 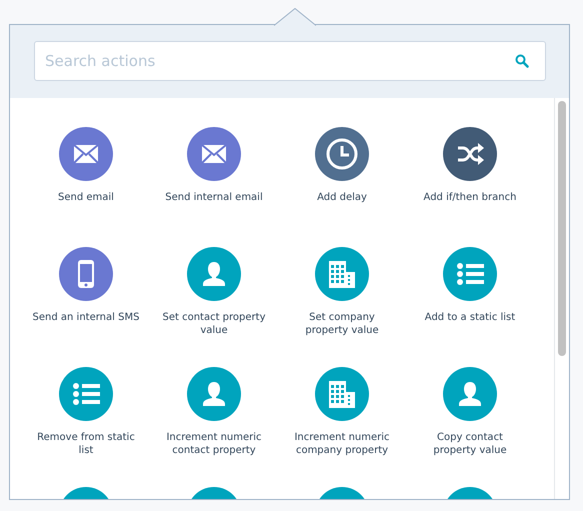 I want to click on action-tile: Increment numeric company property, so click(x=342, y=427).